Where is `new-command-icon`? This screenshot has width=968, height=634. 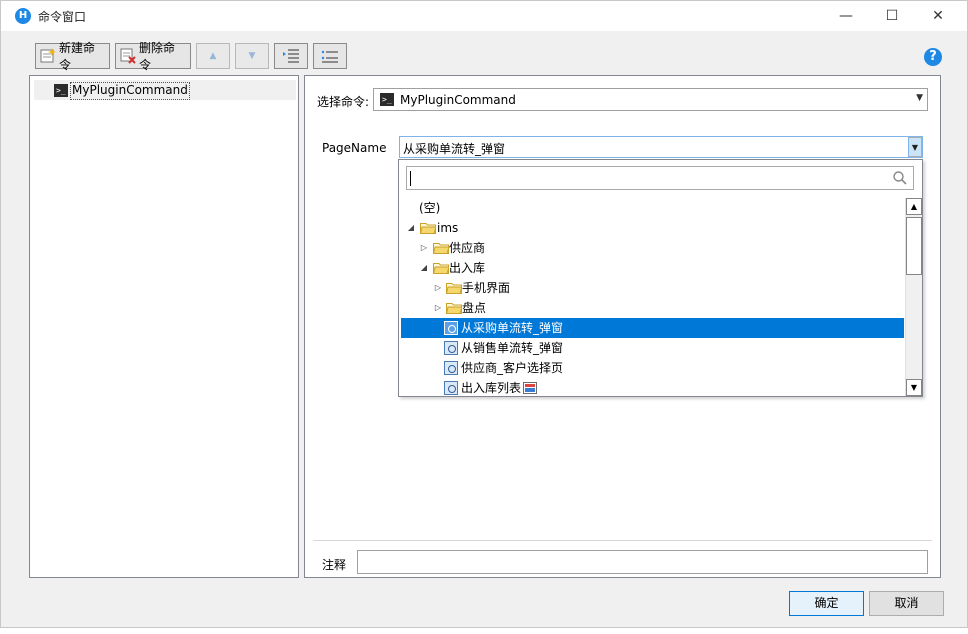
new-command-icon is located at coordinates (48, 56).